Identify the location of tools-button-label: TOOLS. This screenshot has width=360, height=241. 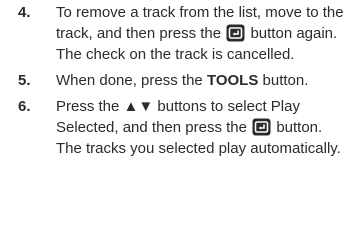
(232, 80).